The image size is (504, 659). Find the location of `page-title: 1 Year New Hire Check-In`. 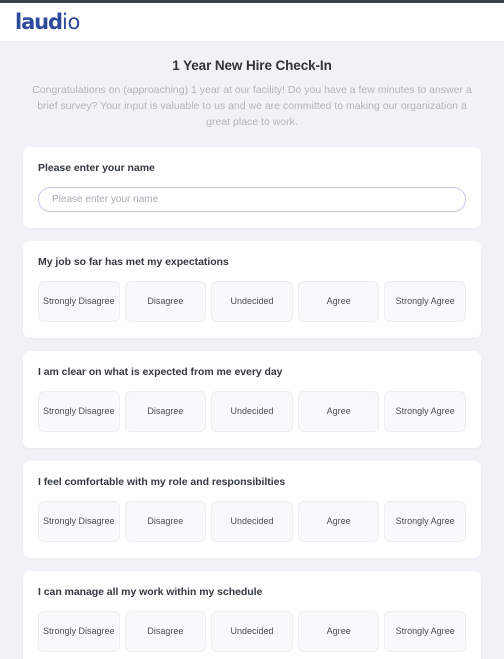

page-title: 1 Year New Hire Check-In is located at coordinates (252, 65).